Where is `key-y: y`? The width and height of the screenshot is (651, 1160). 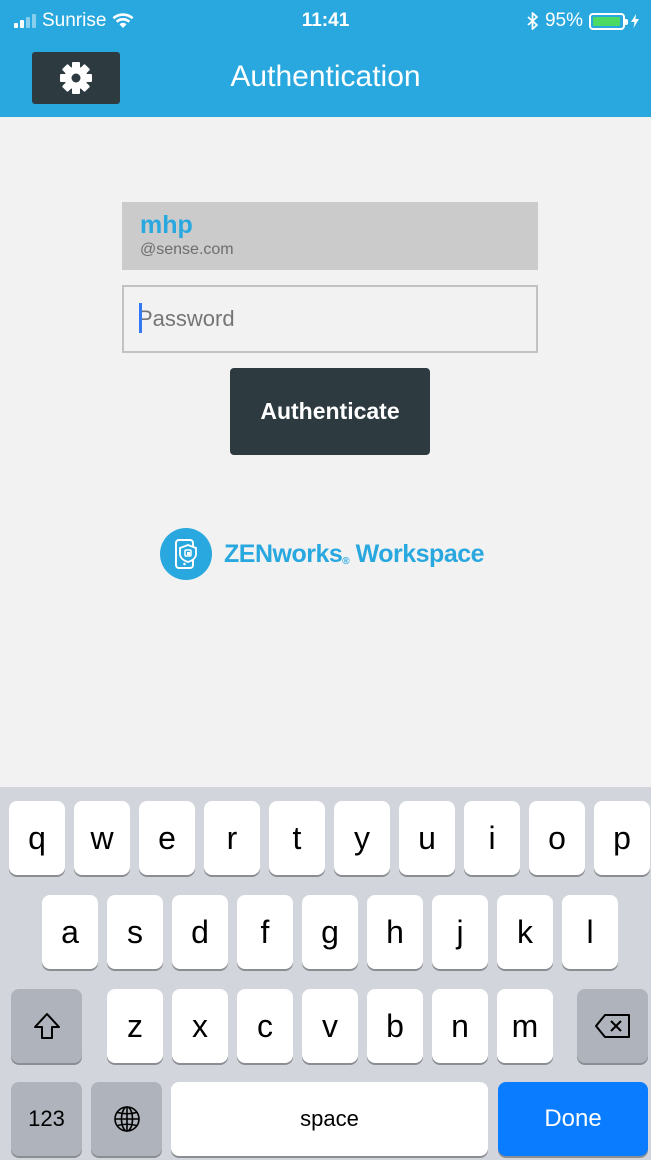 key-y: y is located at coordinates (362, 838).